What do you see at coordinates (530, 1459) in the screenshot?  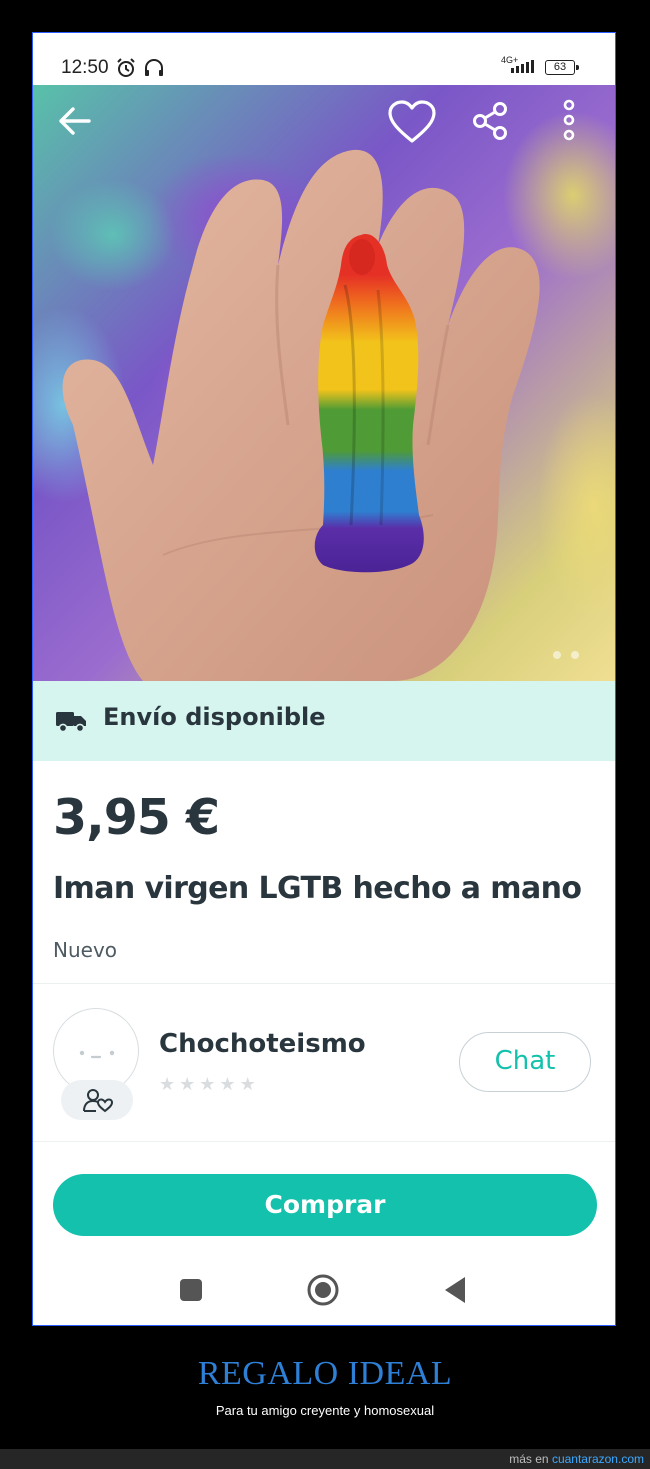 I see `footer-prefix: más en` at bounding box center [530, 1459].